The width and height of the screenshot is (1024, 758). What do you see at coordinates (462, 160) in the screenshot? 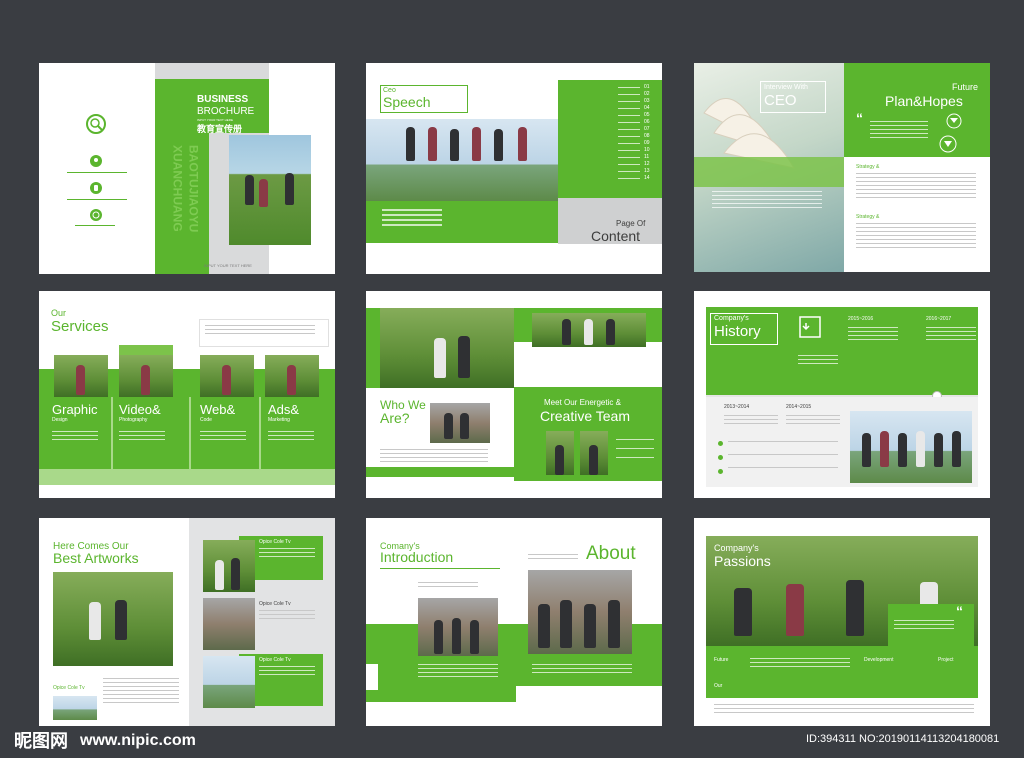
I see `jumping-students-photo` at bounding box center [462, 160].